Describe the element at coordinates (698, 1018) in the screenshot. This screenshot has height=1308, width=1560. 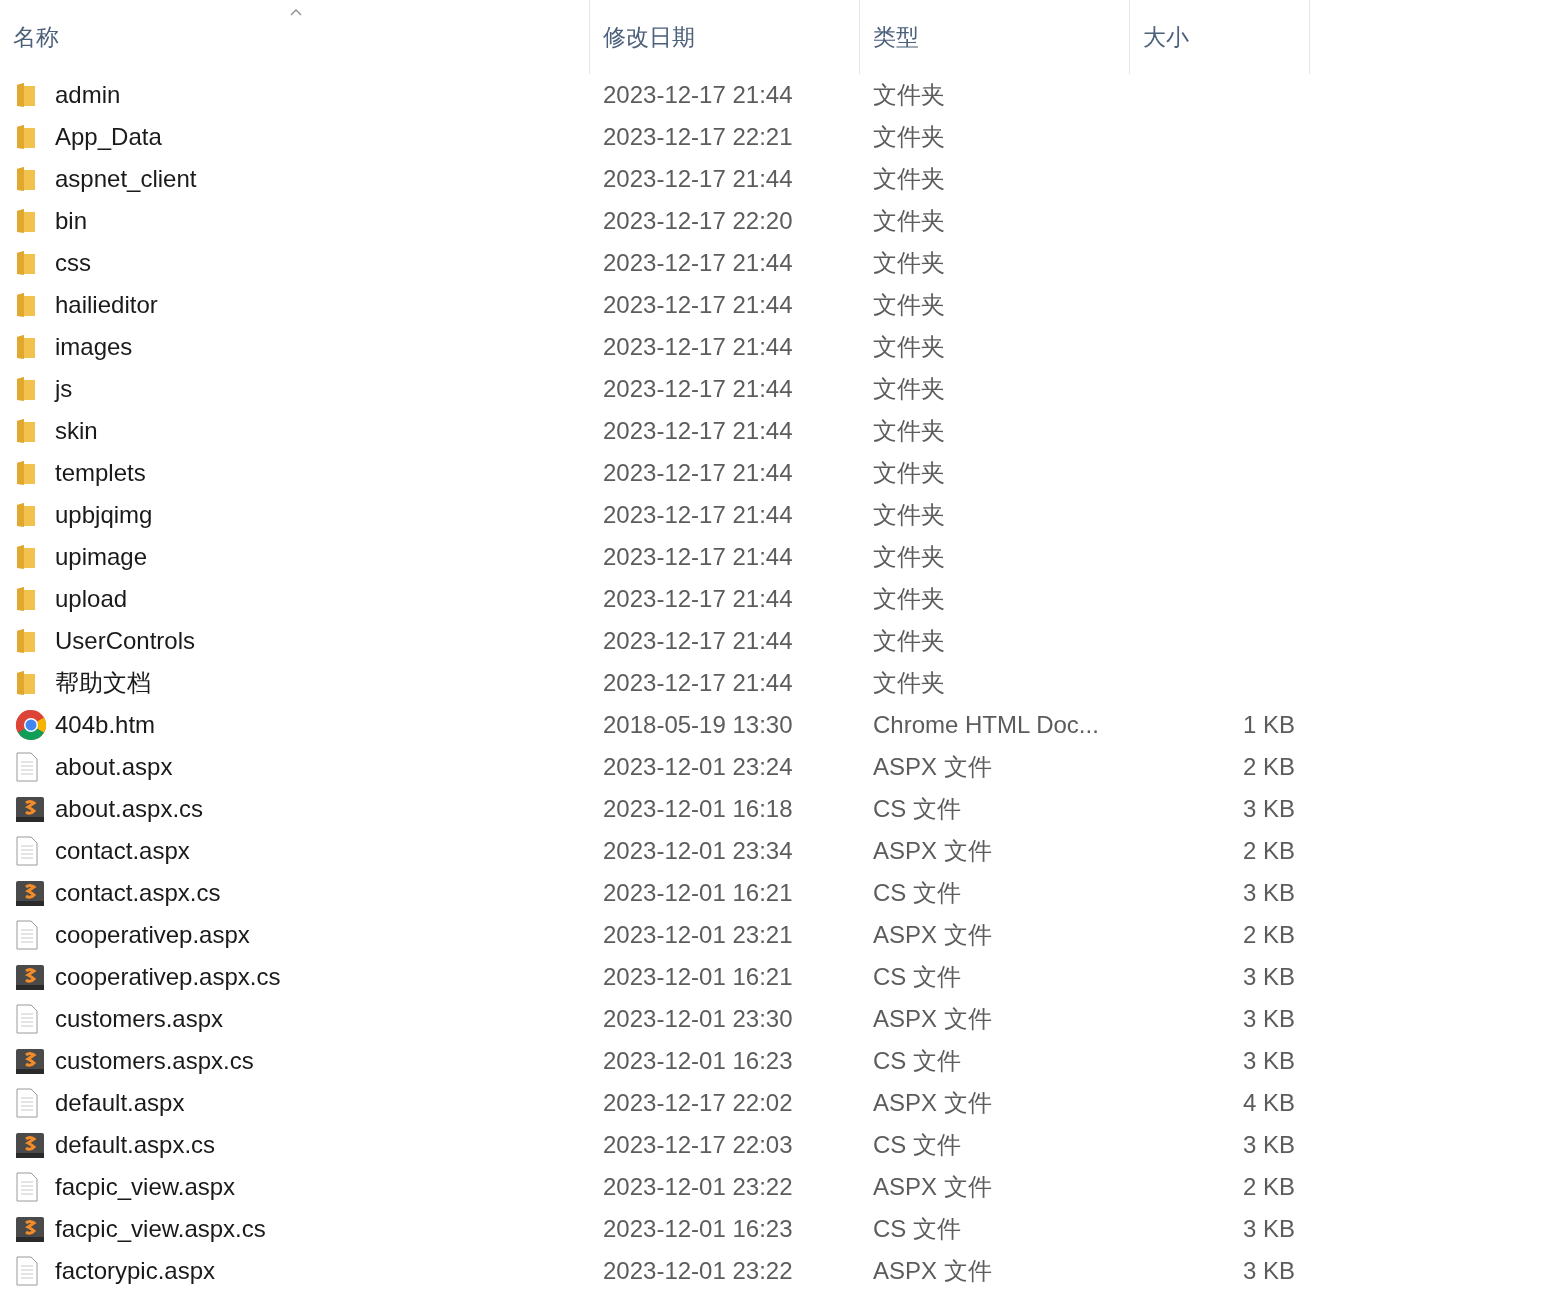
I see `modified-date: 2023-12-01 23:30` at that location.